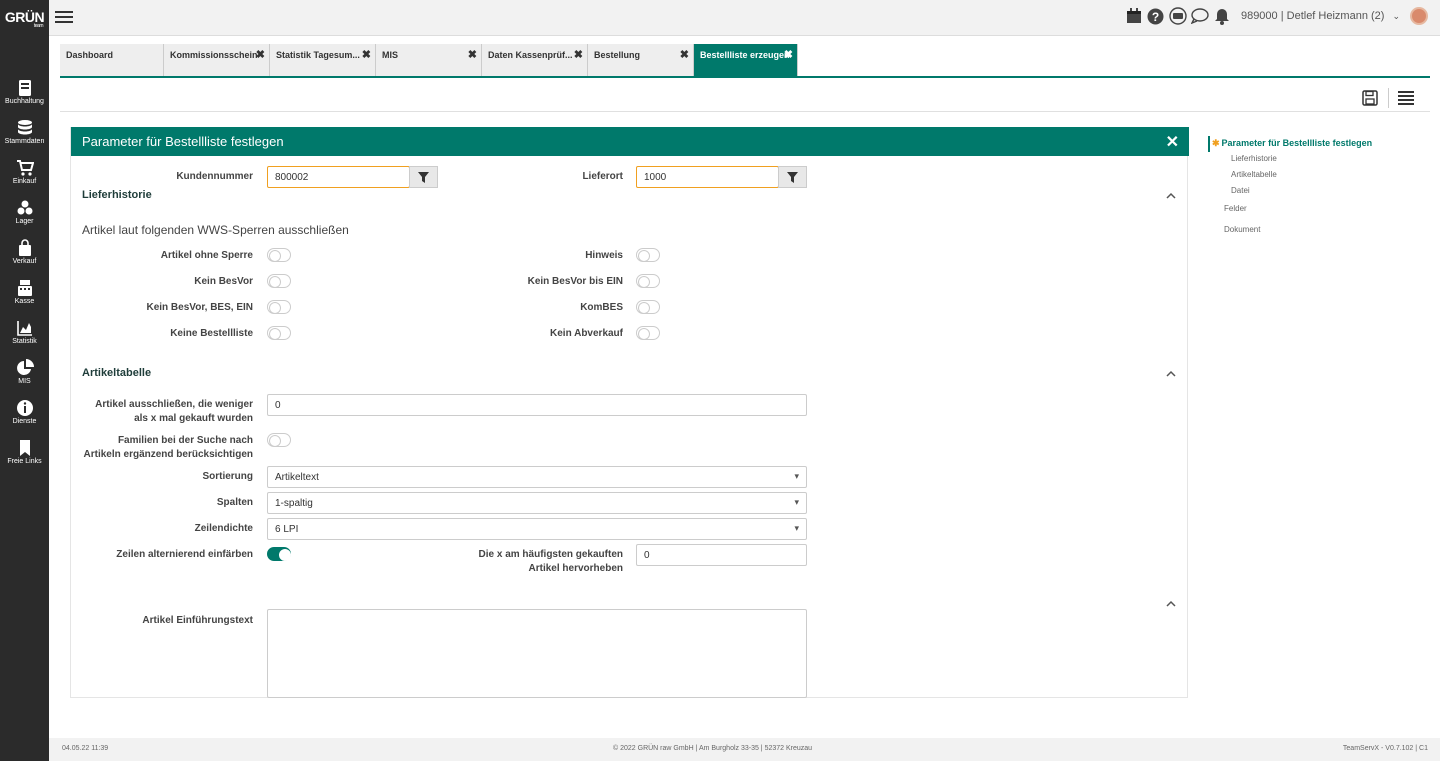 Image resolution: width=1440 pixels, height=761 pixels. What do you see at coordinates (24, 417) in the screenshot?
I see `sidebar-item-dienste: Dienste` at bounding box center [24, 417].